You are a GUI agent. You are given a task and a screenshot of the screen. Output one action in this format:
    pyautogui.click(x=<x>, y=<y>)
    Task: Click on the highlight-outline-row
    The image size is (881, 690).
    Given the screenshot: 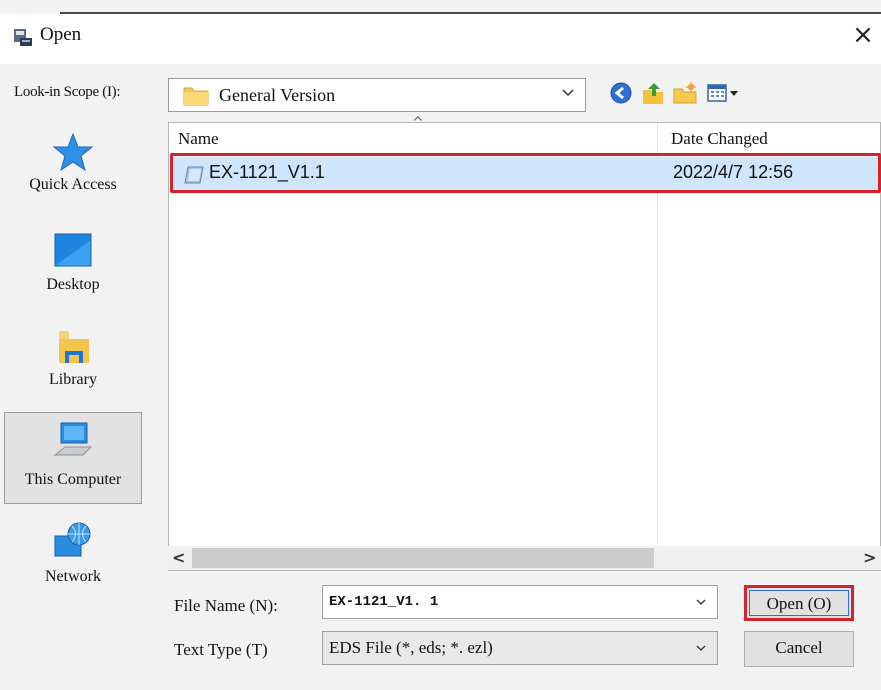 What is the action you would take?
    pyautogui.click(x=525, y=173)
    